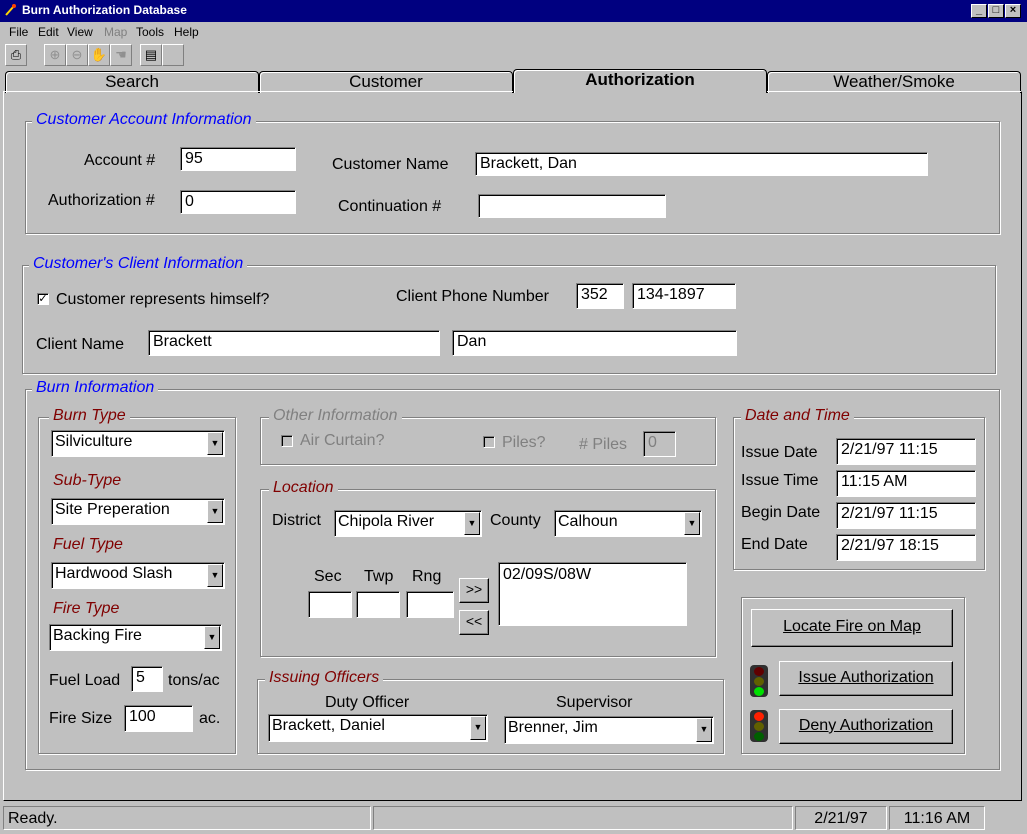 This screenshot has width=1027, height=834. I want to click on piles-checkbox, so click(489, 442).